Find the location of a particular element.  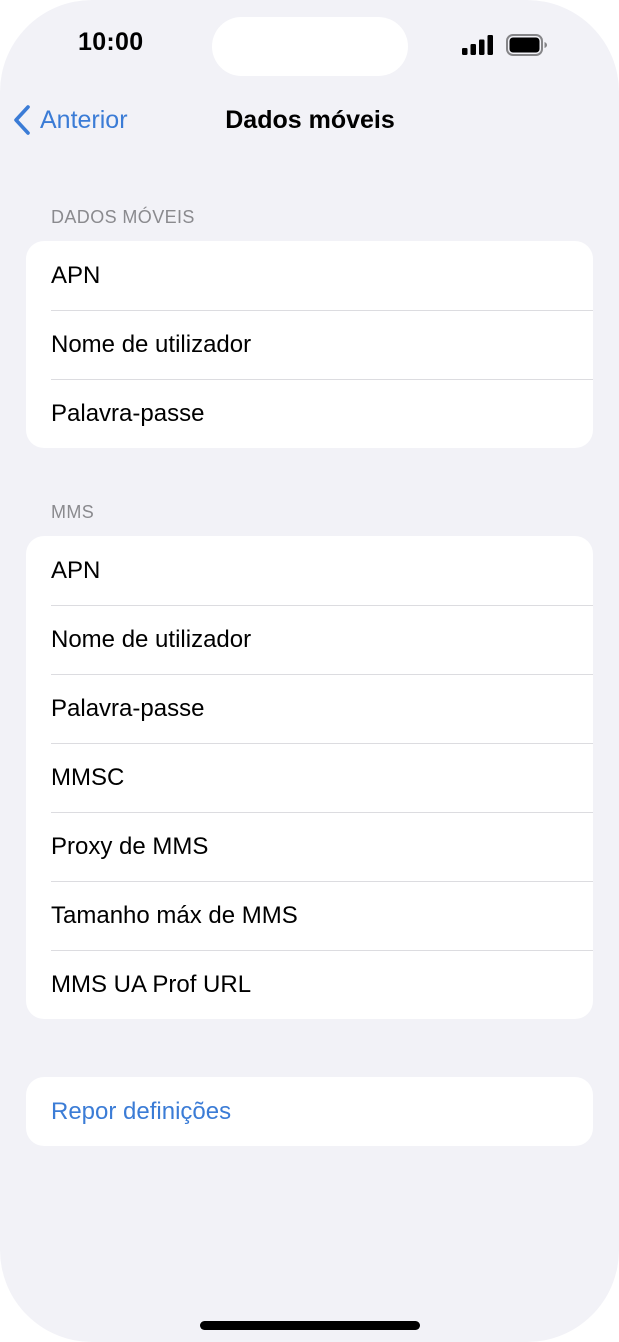

mobile-data-password-row: Palavra-passe is located at coordinates (309, 413).